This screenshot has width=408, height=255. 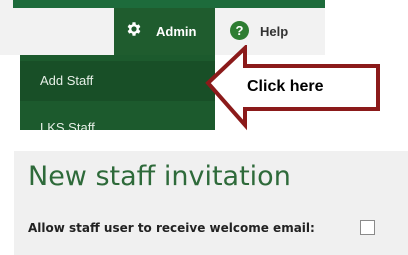 I want to click on page-title: New staff invitation, so click(x=159, y=176).